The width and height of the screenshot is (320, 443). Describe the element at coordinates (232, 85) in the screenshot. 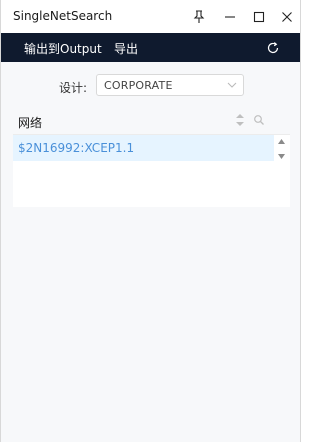

I see `chevron-down-icon` at that location.